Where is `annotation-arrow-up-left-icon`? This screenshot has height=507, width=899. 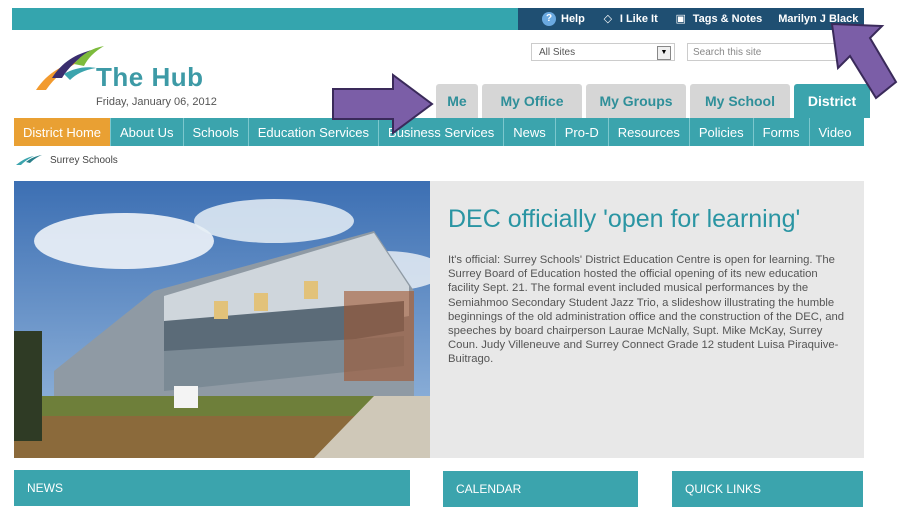 annotation-arrow-up-left-icon is located at coordinates (864, 61).